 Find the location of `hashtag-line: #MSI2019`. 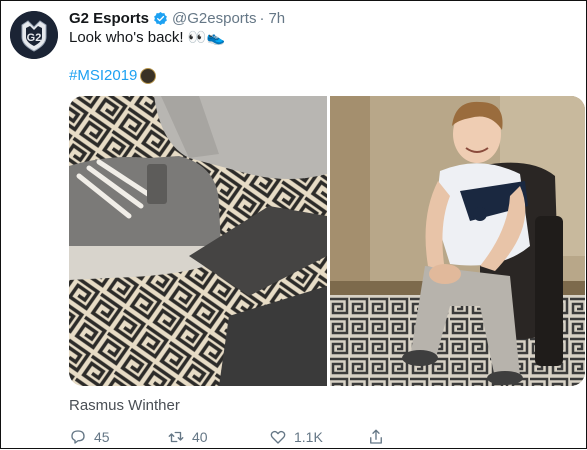

hashtag-line: #MSI2019 is located at coordinates (113, 75).